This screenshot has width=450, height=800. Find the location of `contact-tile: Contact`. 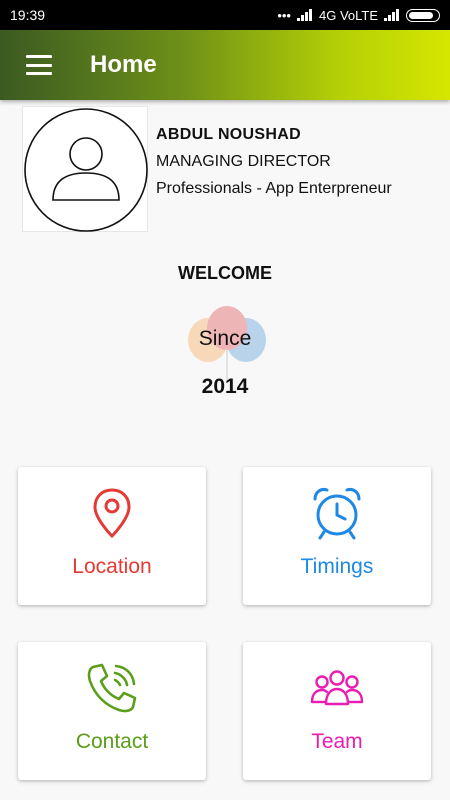

contact-tile: Contact is located at coordinates (112, 711).